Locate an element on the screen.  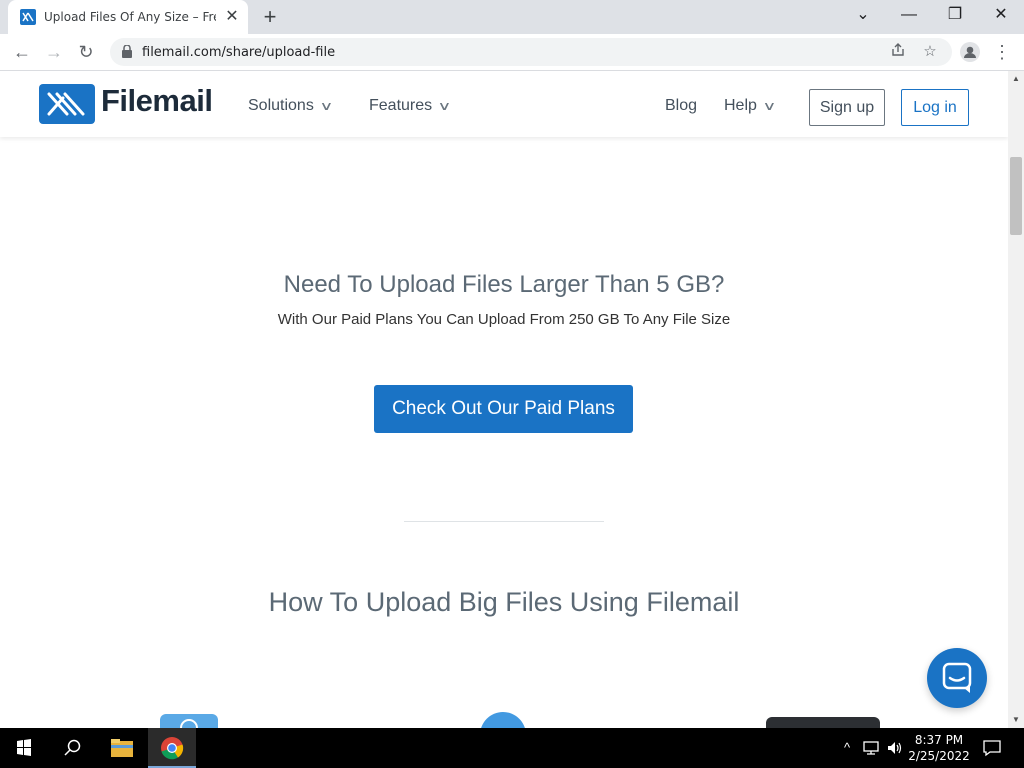
nav-solutions: Solutions ∨ is located at coordinates (291, 106).